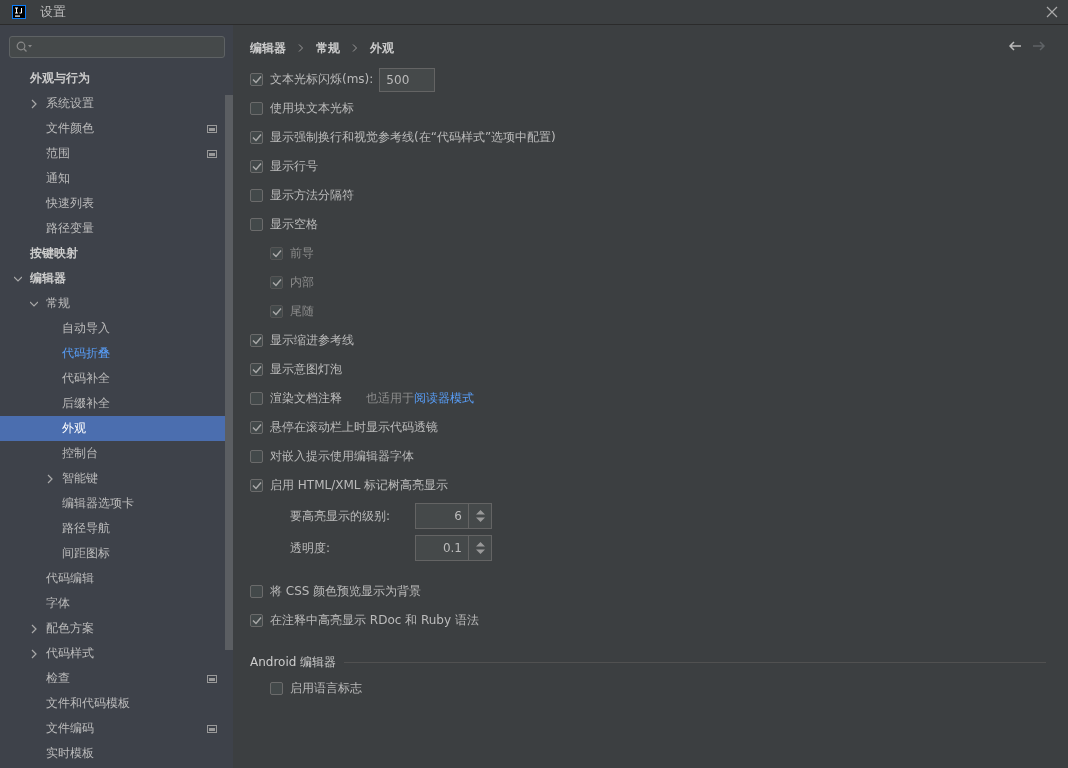 The image size is (1068, 768). What do you see at coordinates (312, 195) in the screenshot?
I see `checkbox-label: 显示方法分隔符` at bounding box center [312, 195].